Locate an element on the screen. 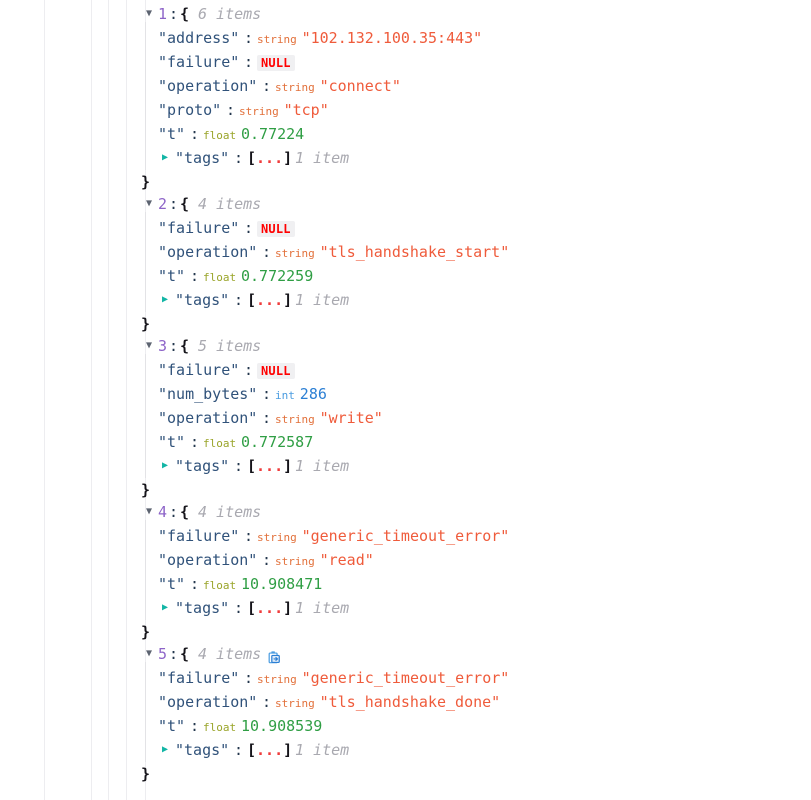 The width and height of the screenshot is (811, 800). array-item-header: ▼ 3:{5 items is located at coordinates (405, 346).